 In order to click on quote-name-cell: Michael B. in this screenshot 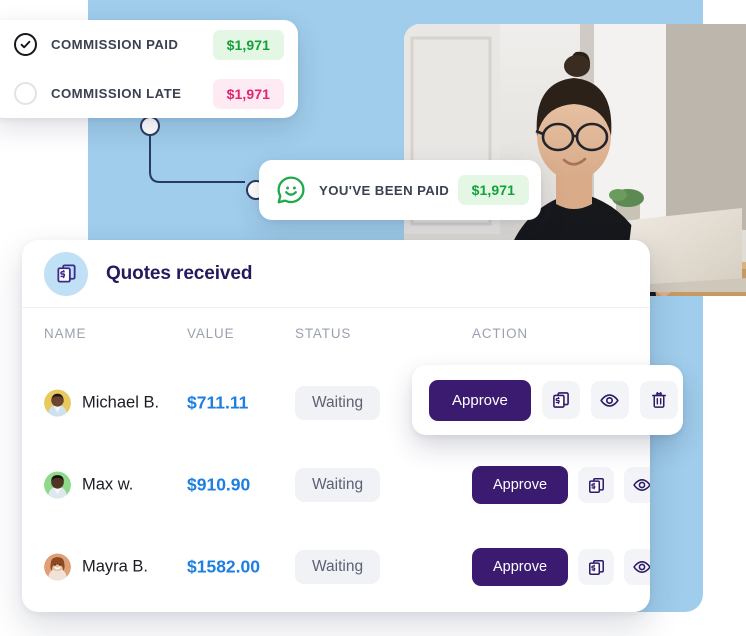, I will do `click(102, 403)`.